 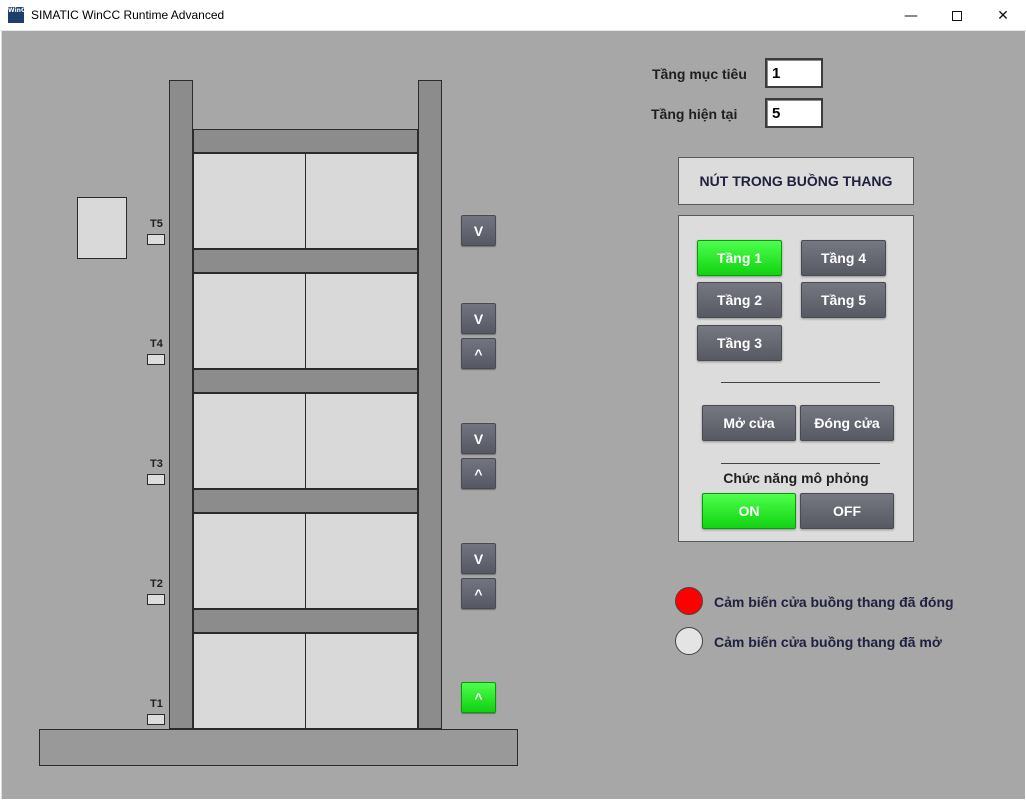 I want to click on t3-call-up-button: ^, so click(x=478, y=473).